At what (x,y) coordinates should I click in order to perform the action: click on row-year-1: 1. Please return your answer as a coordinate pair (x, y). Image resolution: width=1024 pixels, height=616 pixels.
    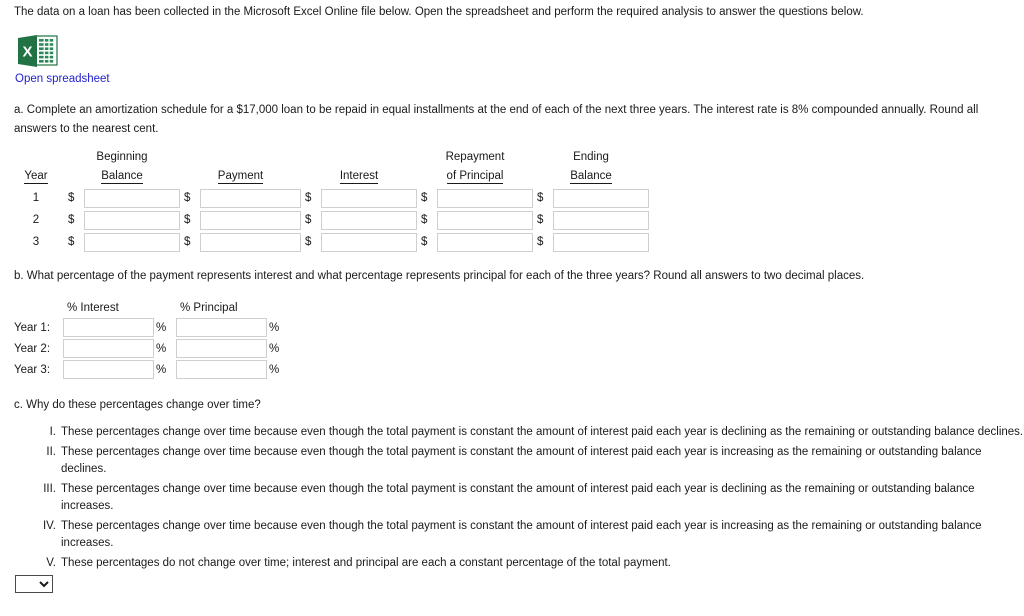
    Looking at the image, I should click on (36, 198).